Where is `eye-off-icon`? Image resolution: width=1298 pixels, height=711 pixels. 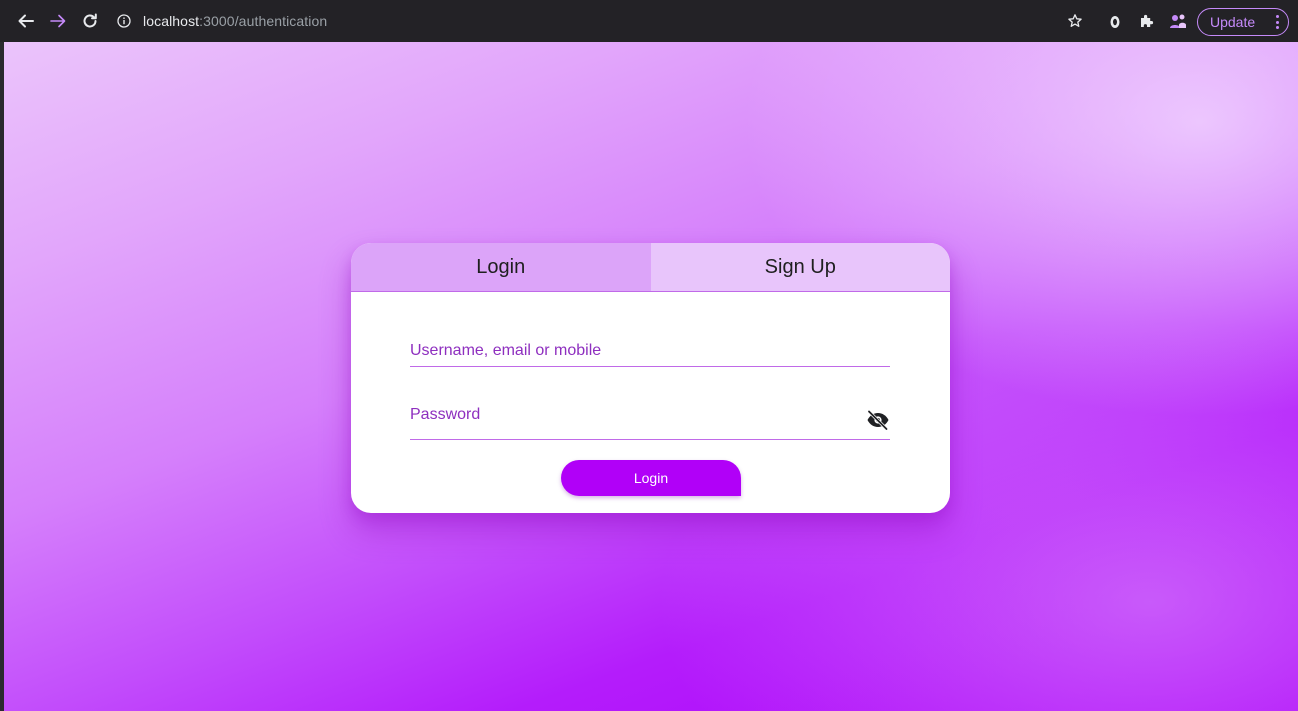 eye-off-icon is located at coordinates (878, 420).